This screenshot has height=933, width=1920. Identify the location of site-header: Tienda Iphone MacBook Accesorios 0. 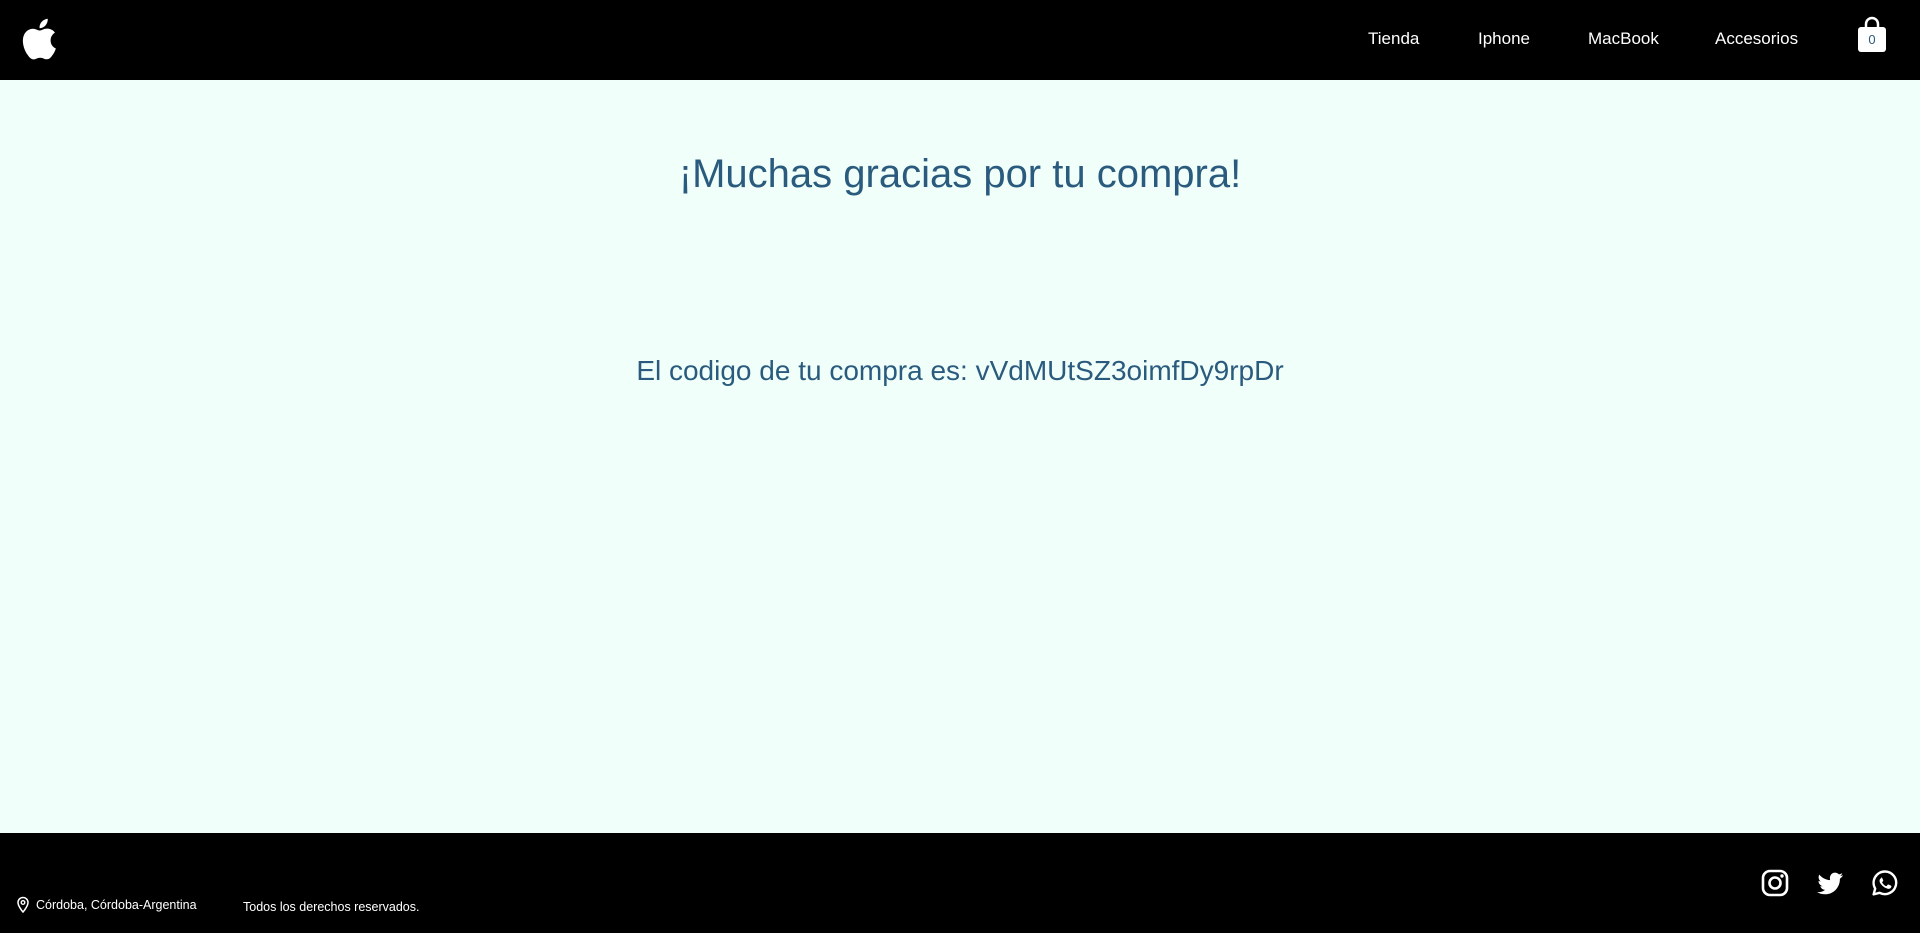
(960, 40).